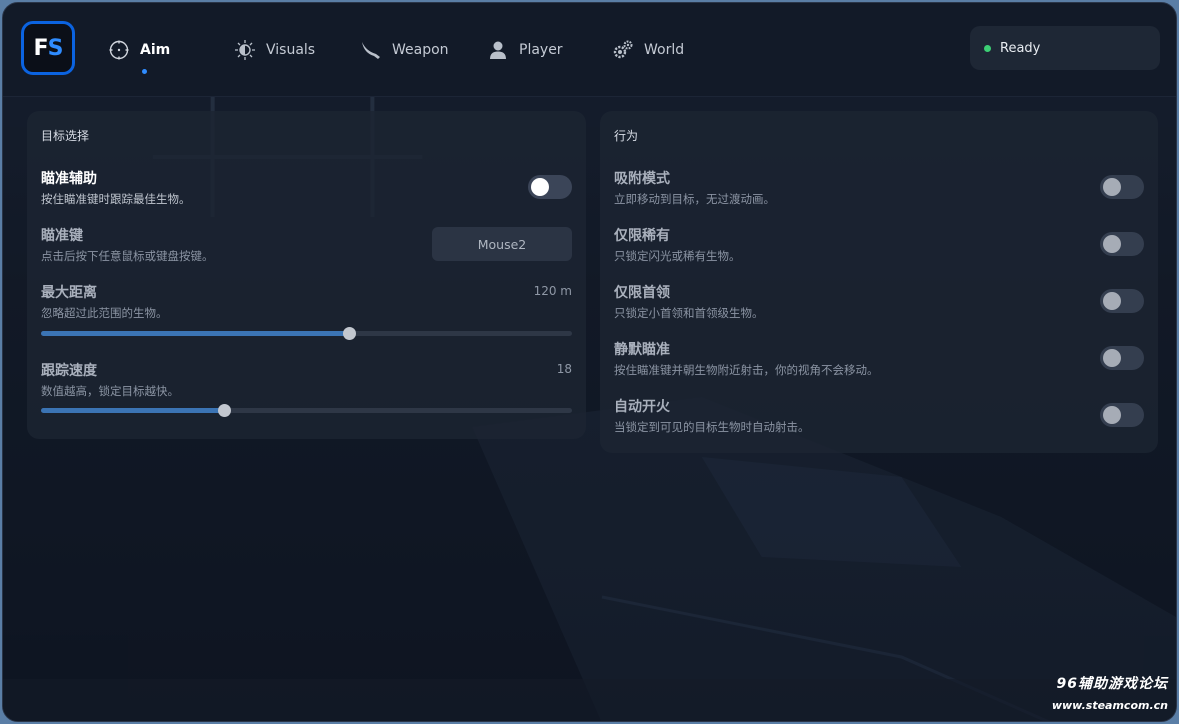 The height and width of the screenshot is (724, 1179). What do you see at coordinates (139, 50) in the screenshot?
I see `tab-aim: Aim` at bounding box center [139, 50].